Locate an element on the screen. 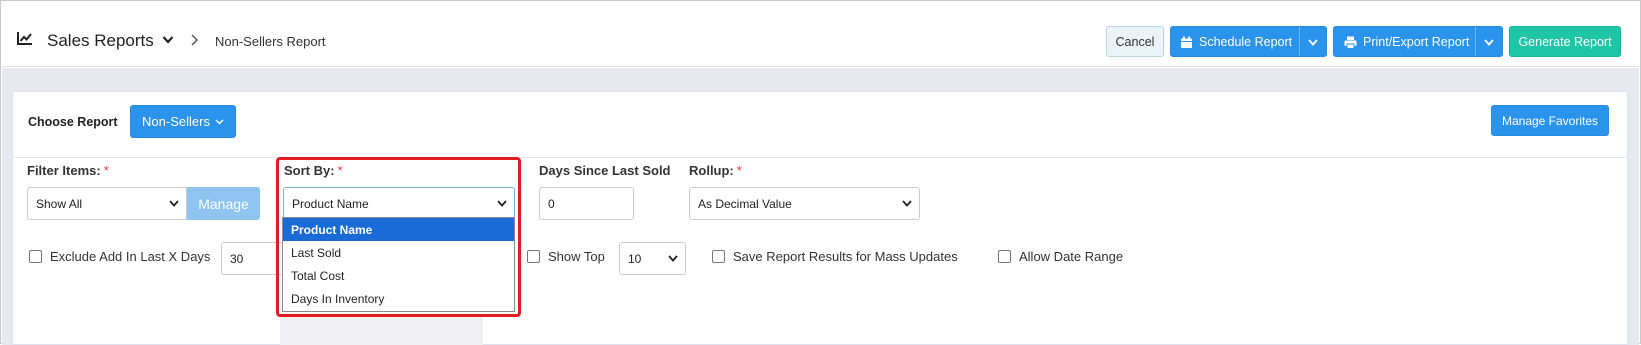 The width and height of the screenshot is (1641, 345). choose-report-label: Choose Report is located at coordinates (73, 122).